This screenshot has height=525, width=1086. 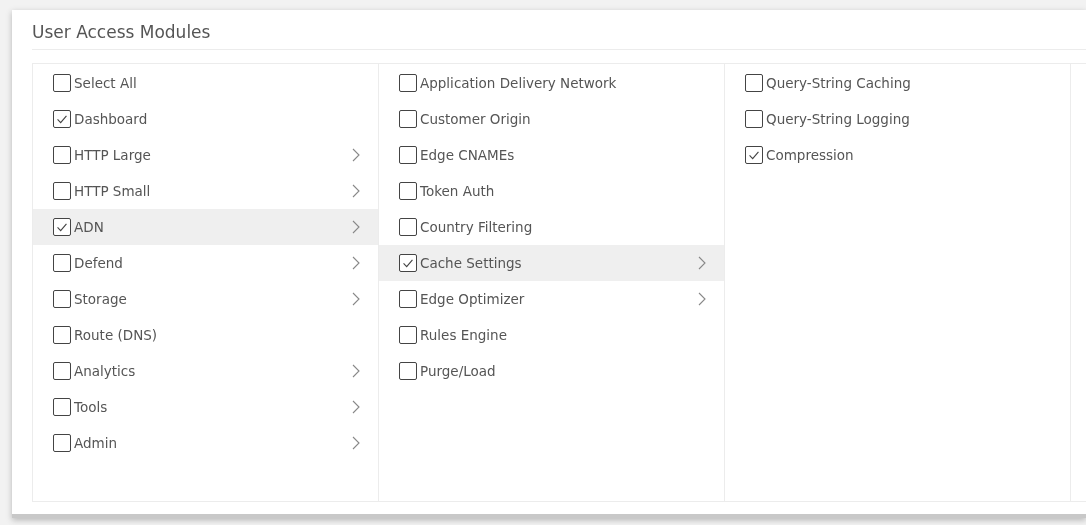 I want to click on item-label: Query-String Logging, so click(x=838, y=119).